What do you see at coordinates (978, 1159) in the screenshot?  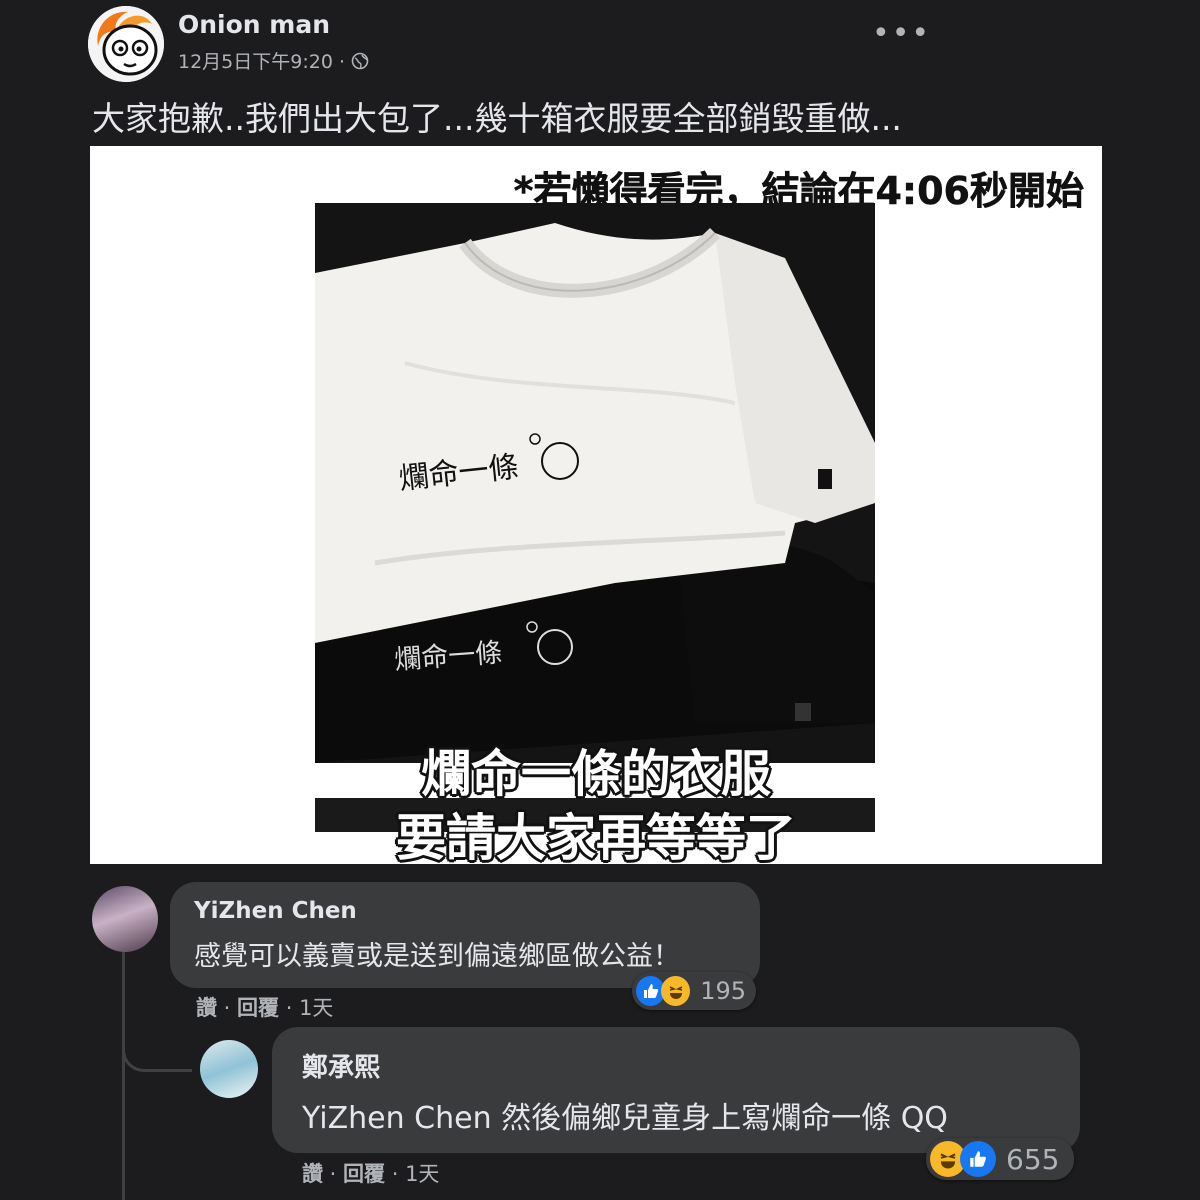 I see `like-icon` at bounding box center [978, 1159].